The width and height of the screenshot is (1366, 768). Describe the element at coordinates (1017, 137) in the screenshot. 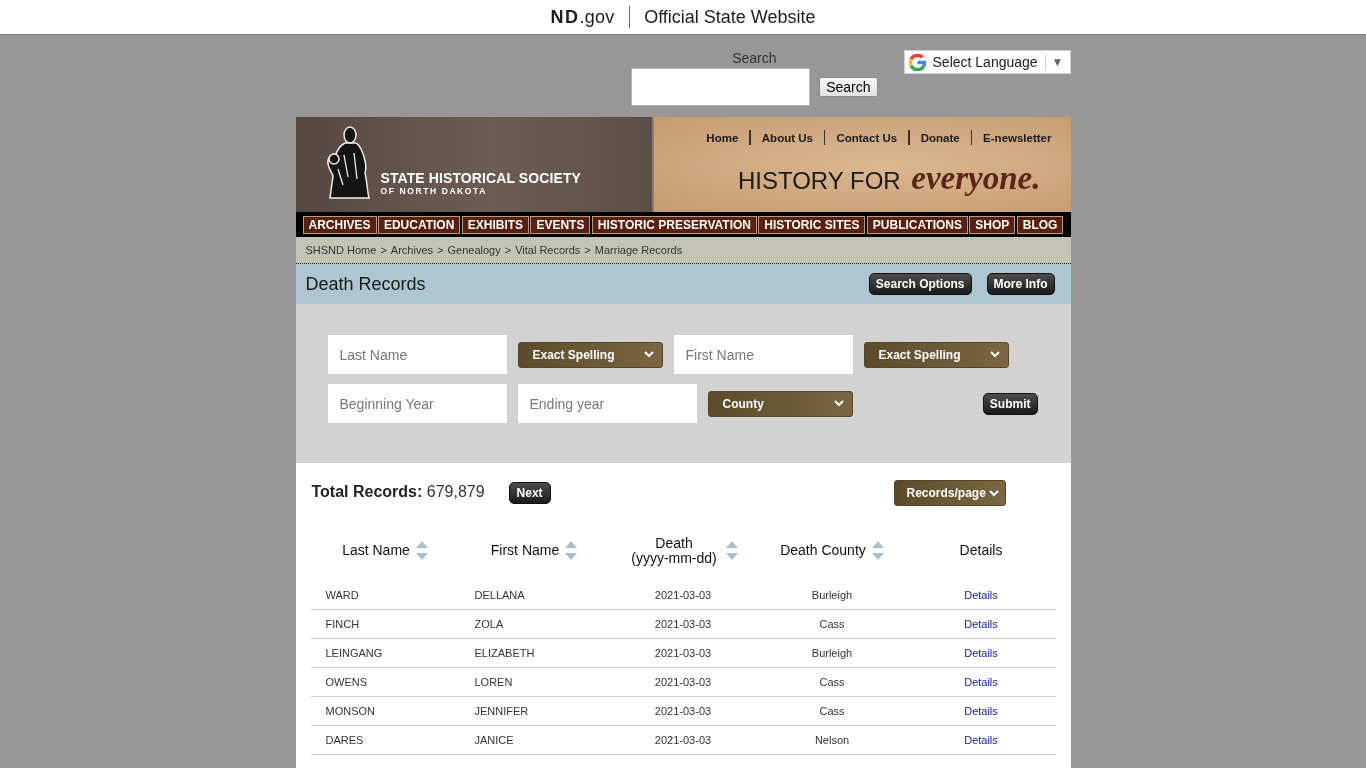

I see `top-nav-link: E-newsletter` at that location.